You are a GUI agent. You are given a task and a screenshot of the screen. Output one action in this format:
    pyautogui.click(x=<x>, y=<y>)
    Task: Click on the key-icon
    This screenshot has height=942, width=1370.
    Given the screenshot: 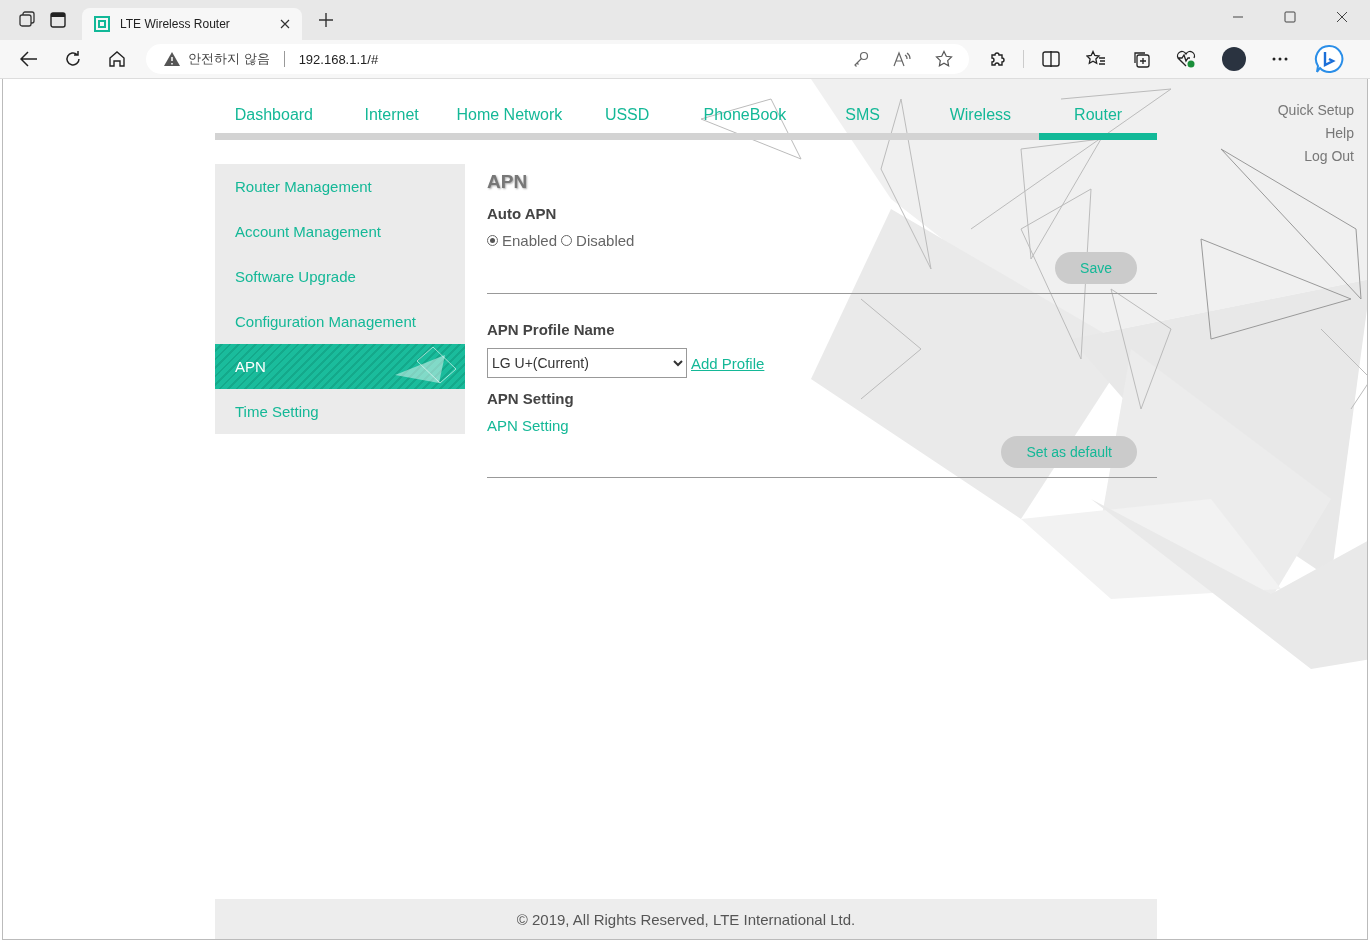 What is the action you would take?
    pyautogui.click(x=861, y=59)
    